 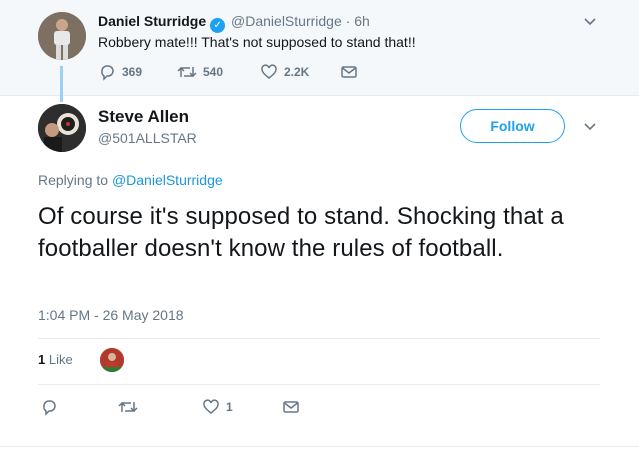 What do you see at coordinates (112, 360) in the screenshot?
I see `liker-avatar` at bounding box center [112, 360].